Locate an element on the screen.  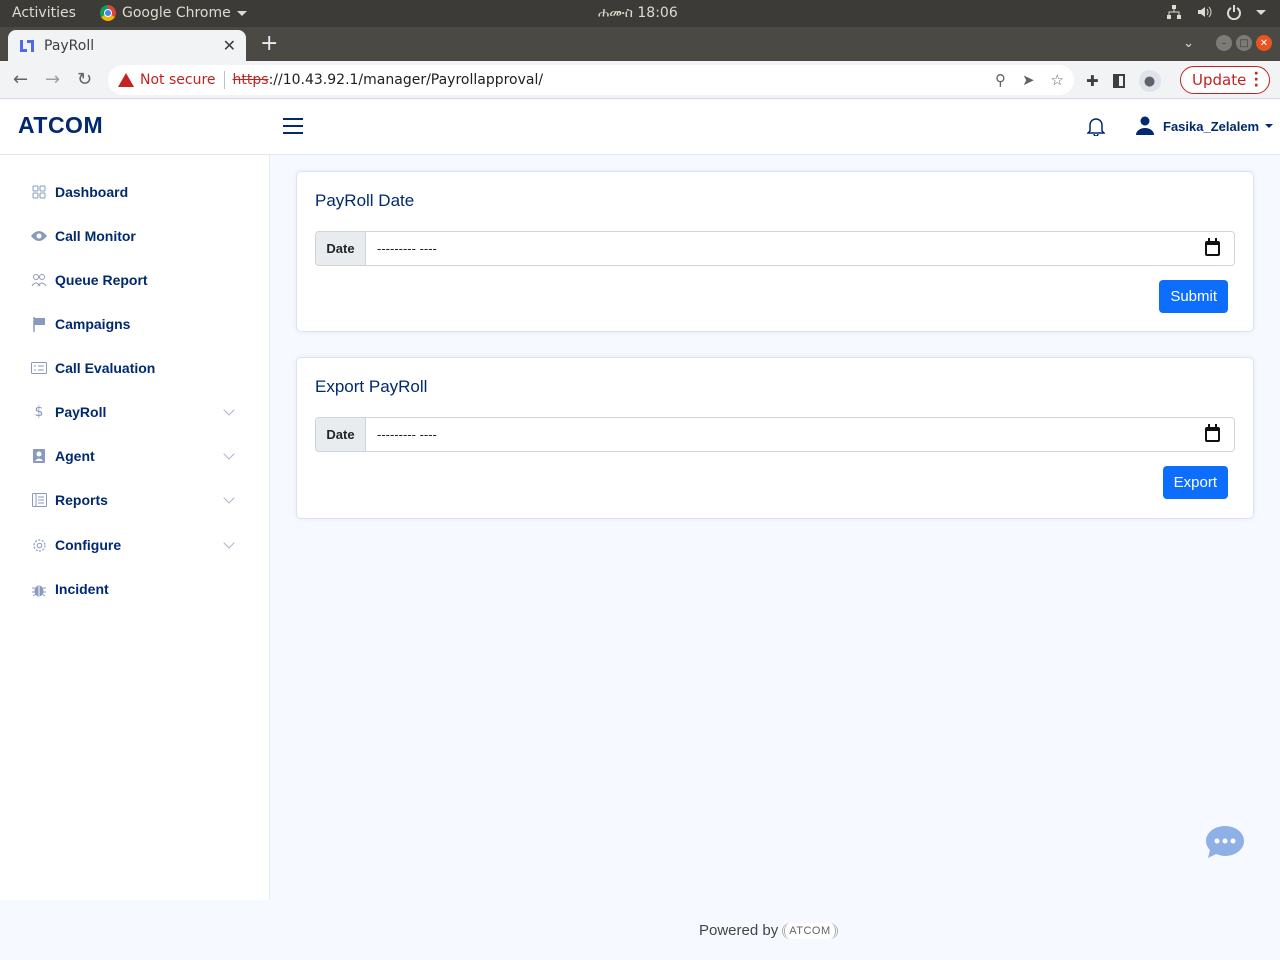
favicon-icon is located at coordinates (27, 45).